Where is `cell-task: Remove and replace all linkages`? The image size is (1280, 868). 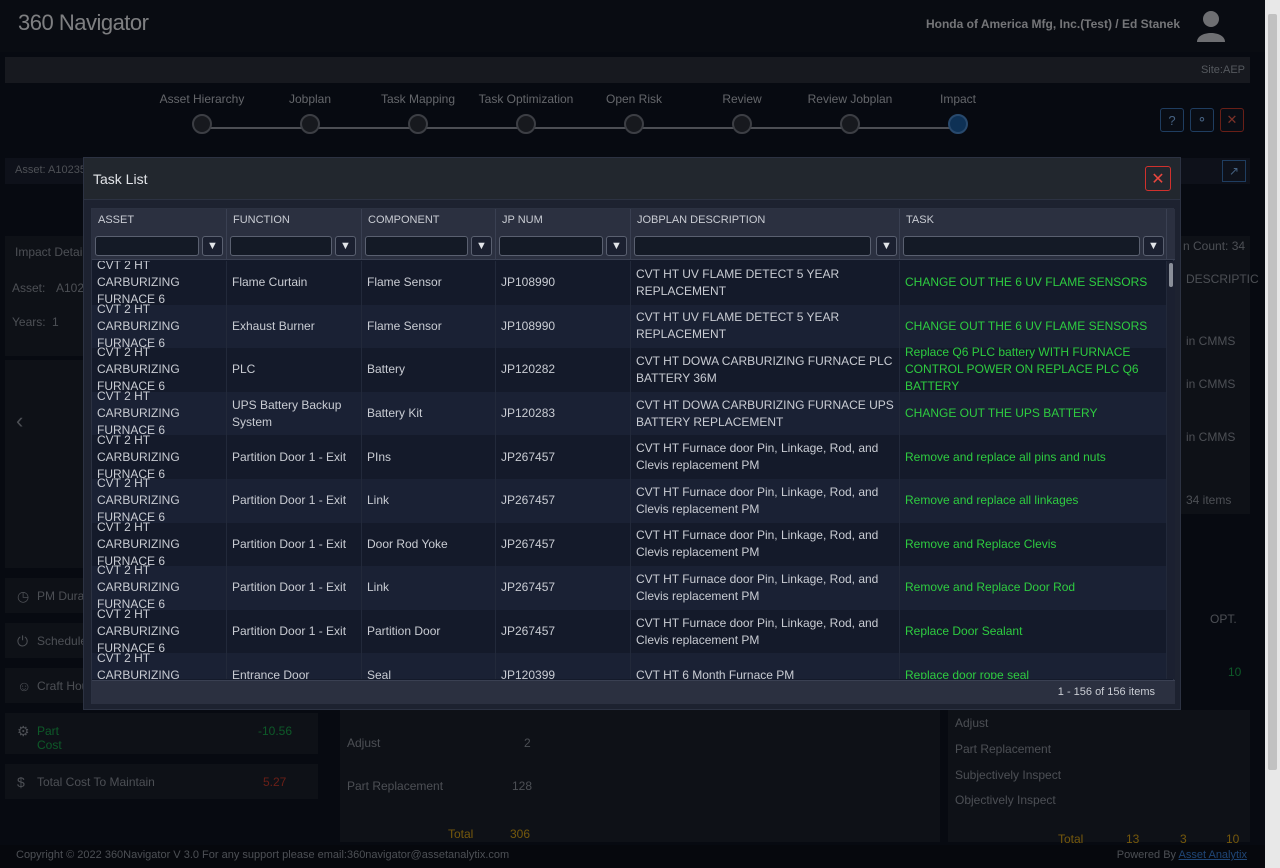
cell-task: Remove and replace all linkages is located at coordinates (1033, 500).